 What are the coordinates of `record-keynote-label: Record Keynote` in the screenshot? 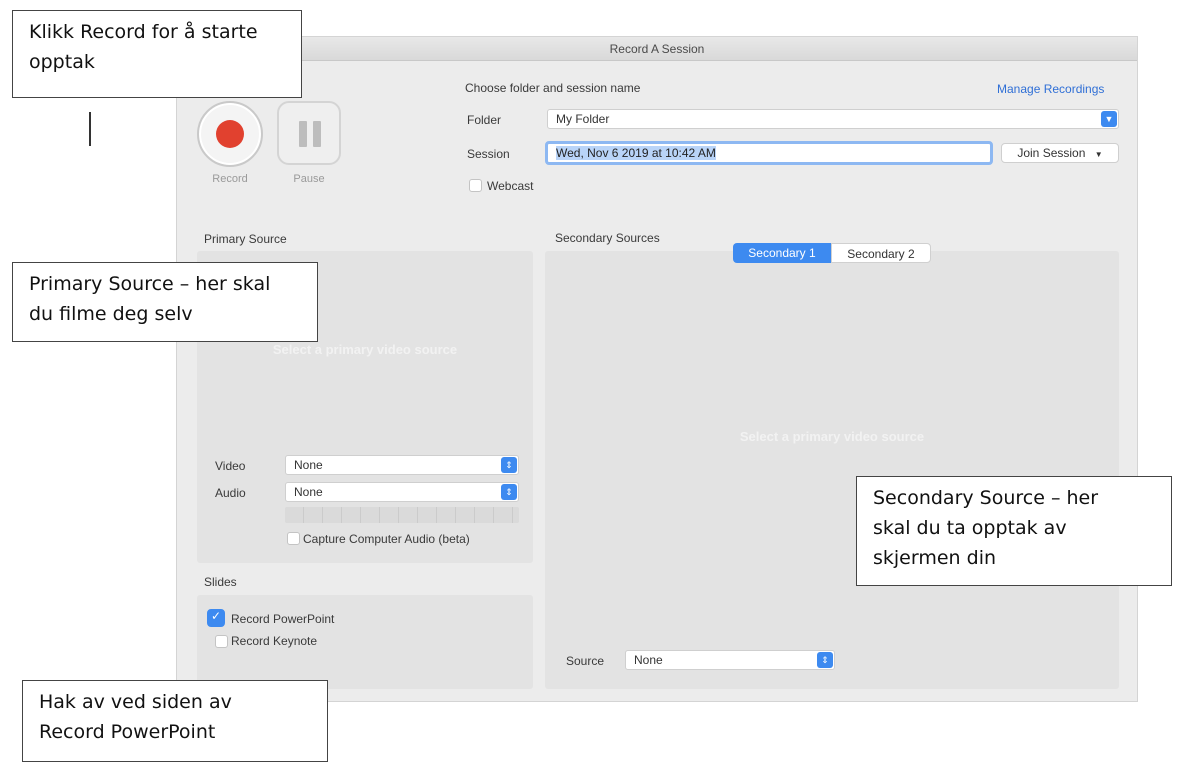 It's located at (274, 641).